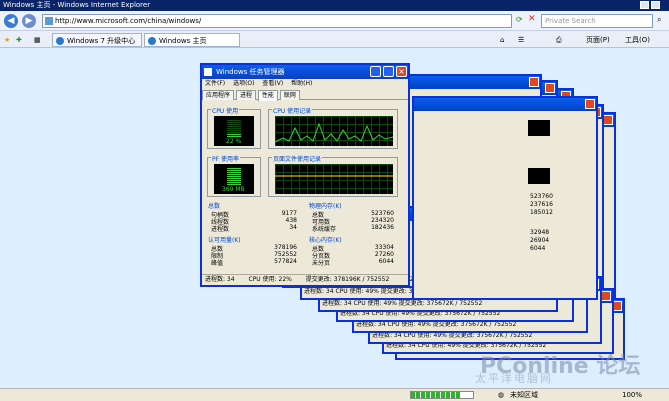 Image resolution: width=669 pixels, height=401 pixels. What do you see at coordinates (292, 110) in the screenshot?
I see `cpu-history-label: CPU 使用记录` at bounding box center [292, 110].